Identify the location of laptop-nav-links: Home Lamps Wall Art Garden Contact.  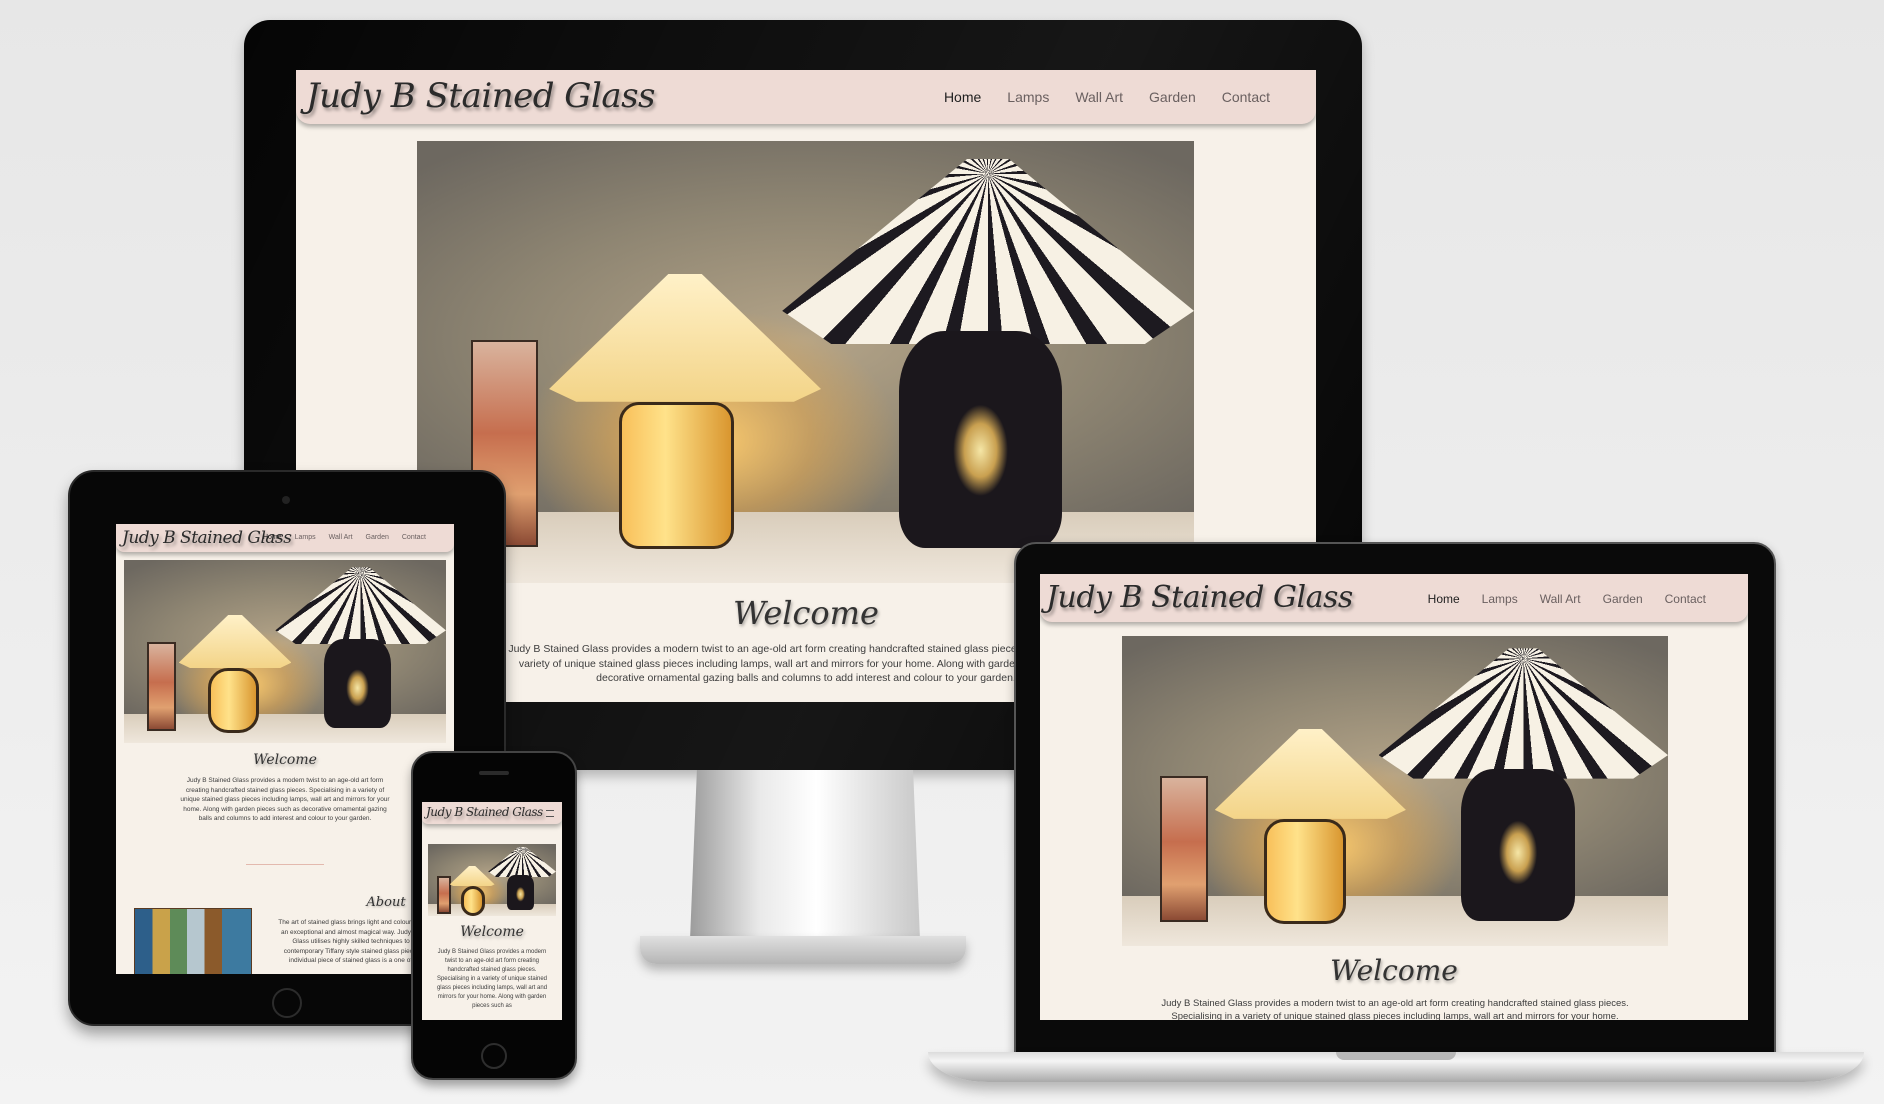
(1567, 599).